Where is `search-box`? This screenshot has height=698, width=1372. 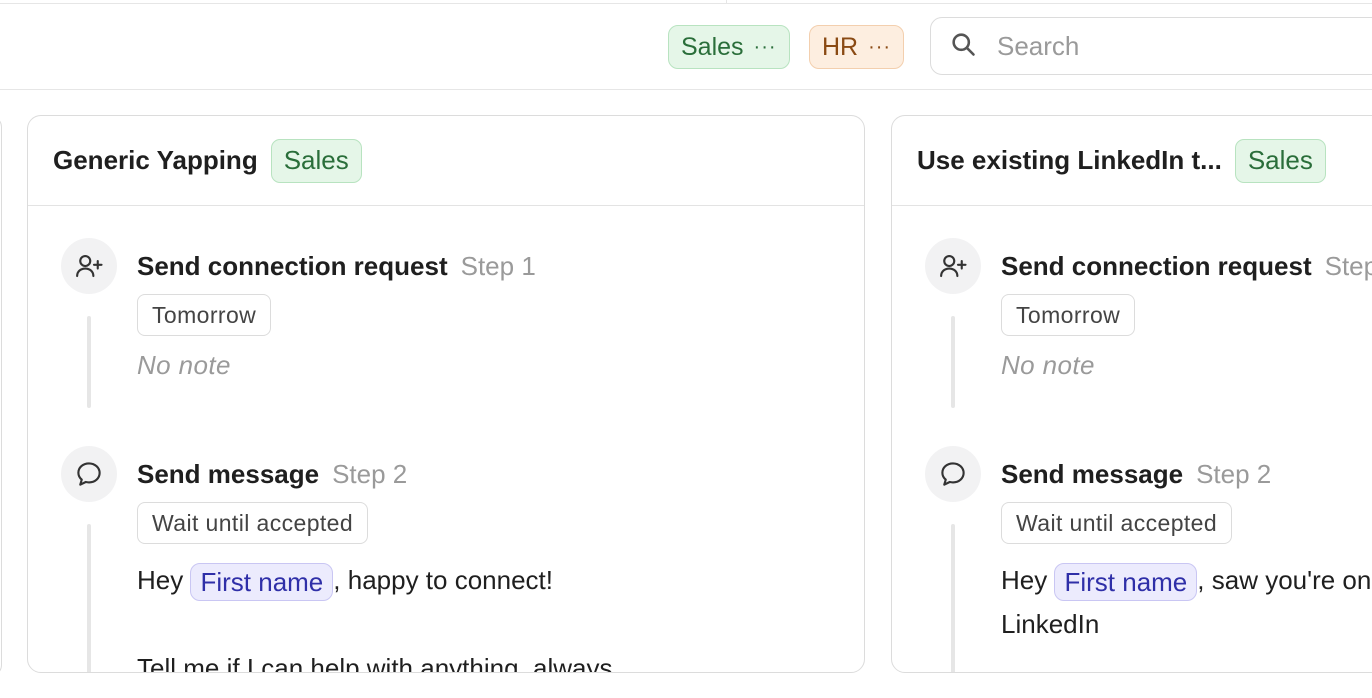 search-box is located at coordinates (1151, 46).